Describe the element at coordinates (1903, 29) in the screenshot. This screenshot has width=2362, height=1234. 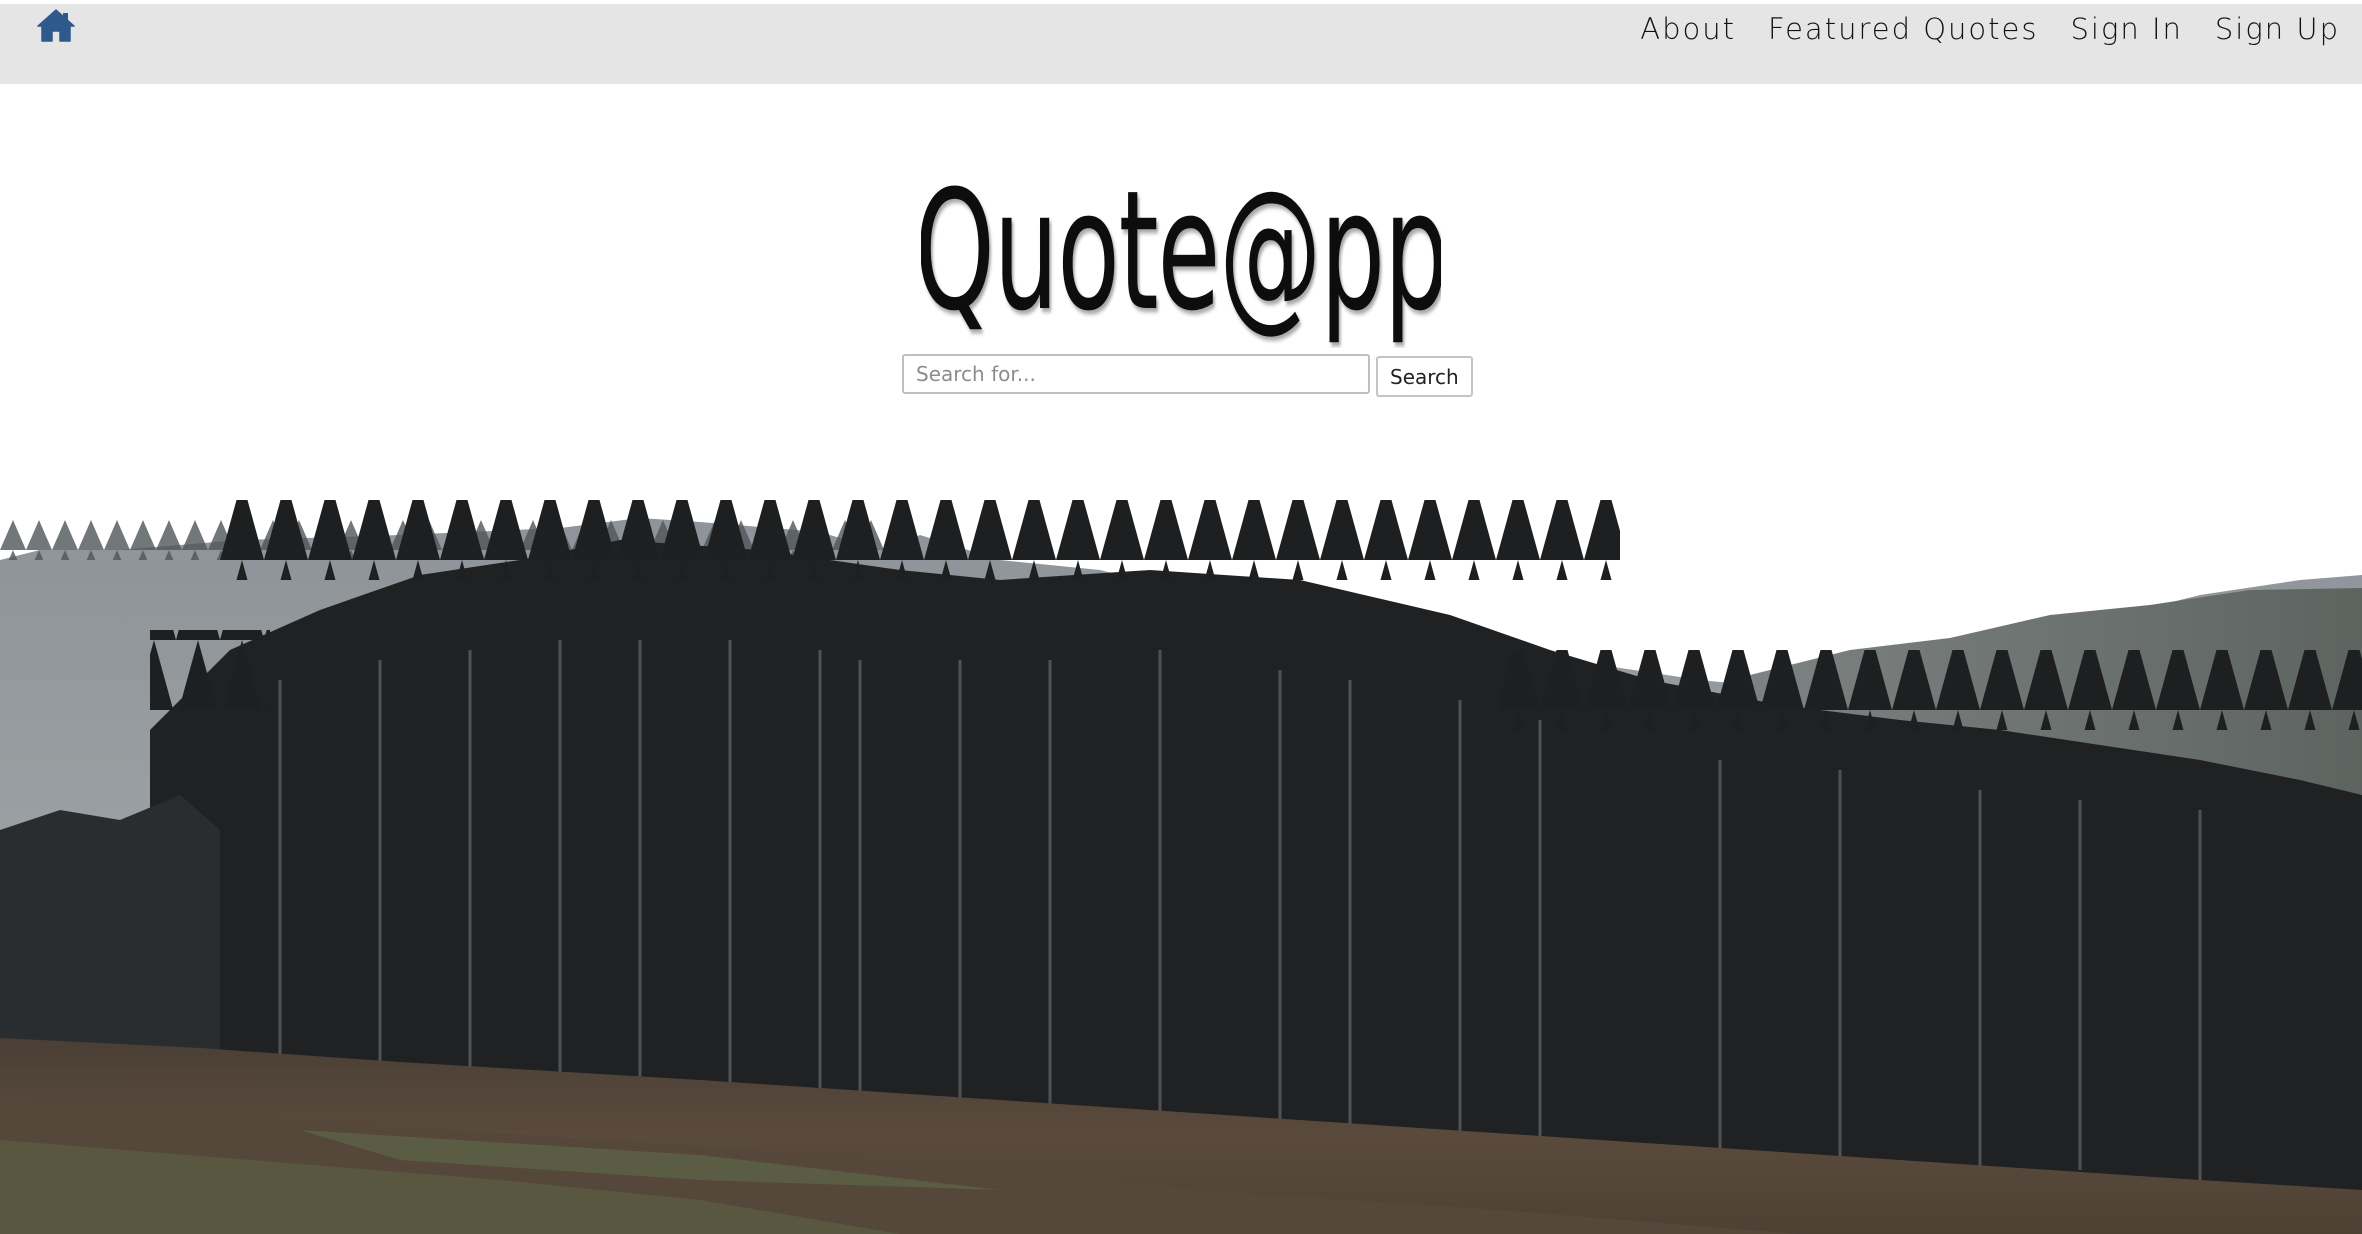
I see `nav-link-featured-quotes: Featured Quotes` at that location.